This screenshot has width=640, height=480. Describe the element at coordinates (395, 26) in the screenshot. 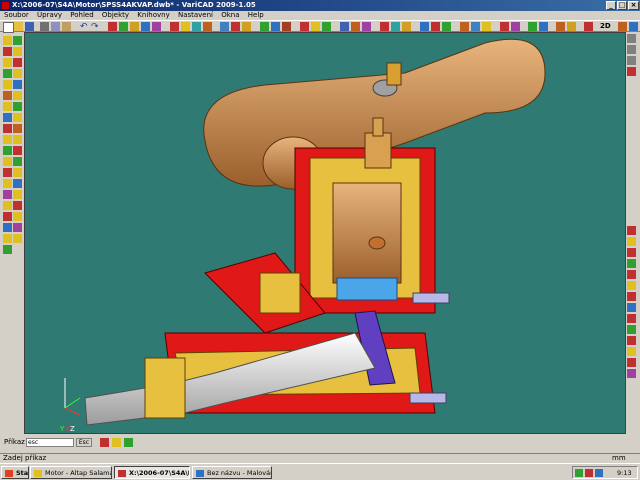

I see `tool-23-icon` at that location.